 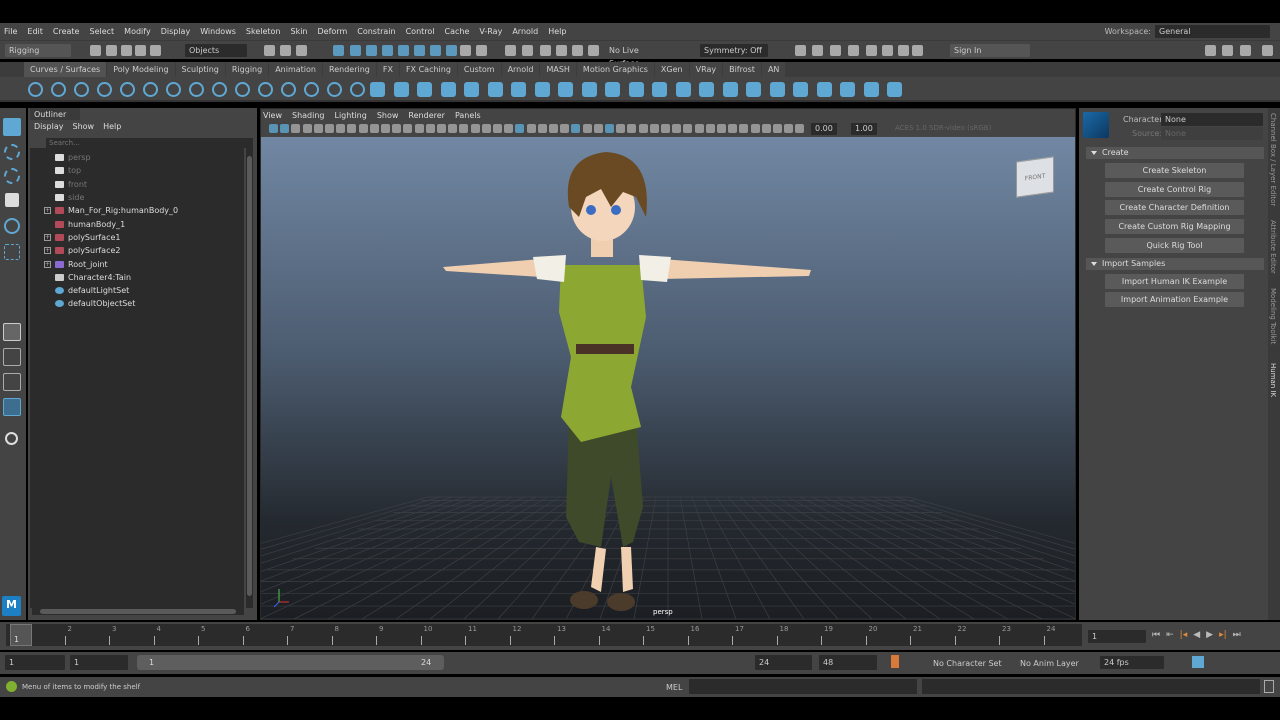 What do you see at coordinates (1273, 247) in the screenshot?
I see `side-tab: Attribute Editor` at bounding box center [1273, 247].